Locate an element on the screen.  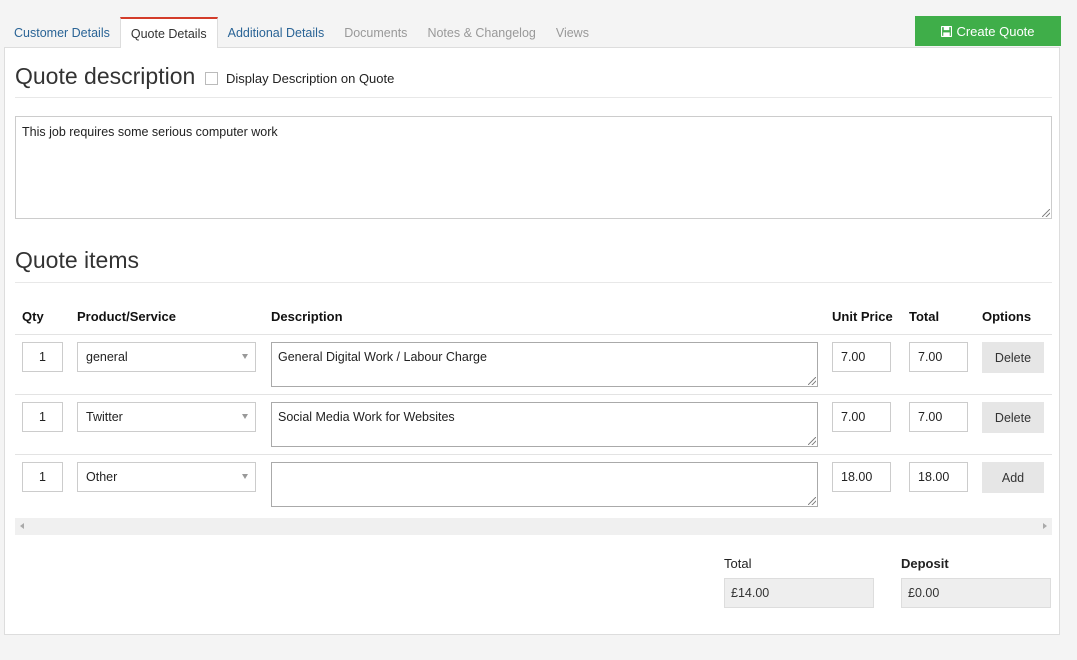
quote-description-heading: Quote description is located at coordinates (105, 76).